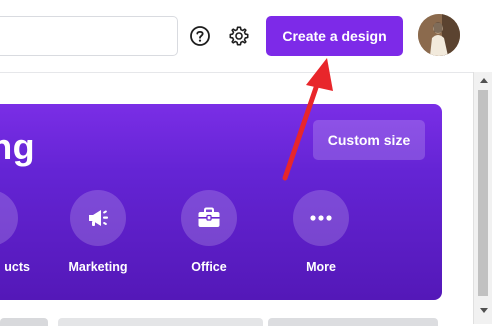 Image resolution: width=492 pixels, height=326 pixels. What do you see at coordinates (9, 218) in the screenshot?
I see `products-icon` at bounding box center [9, 218].